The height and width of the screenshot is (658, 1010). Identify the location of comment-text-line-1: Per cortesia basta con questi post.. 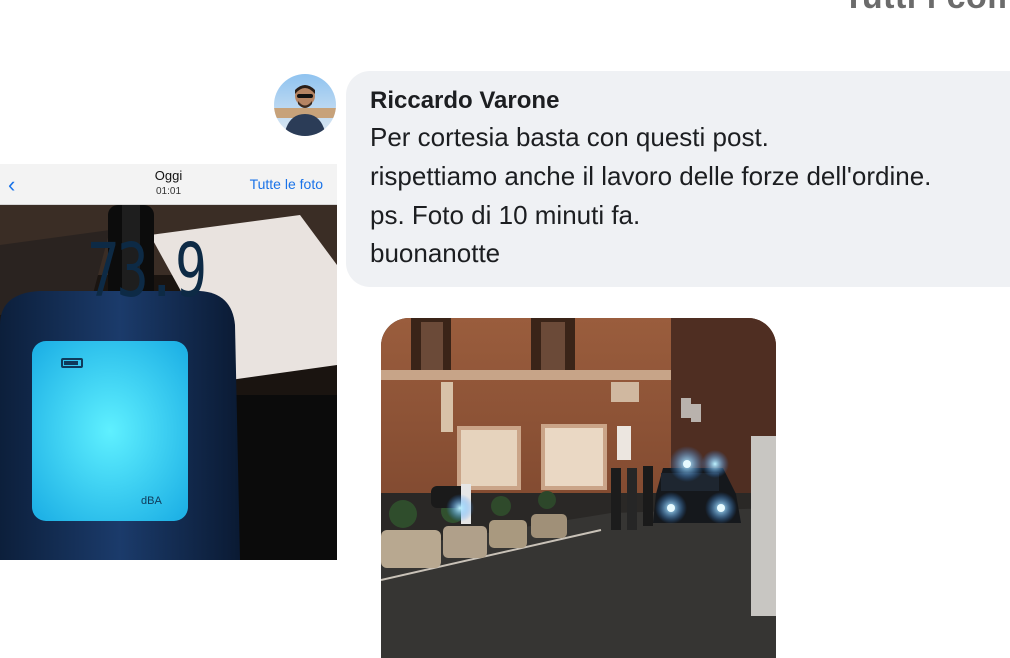
(569, 137).